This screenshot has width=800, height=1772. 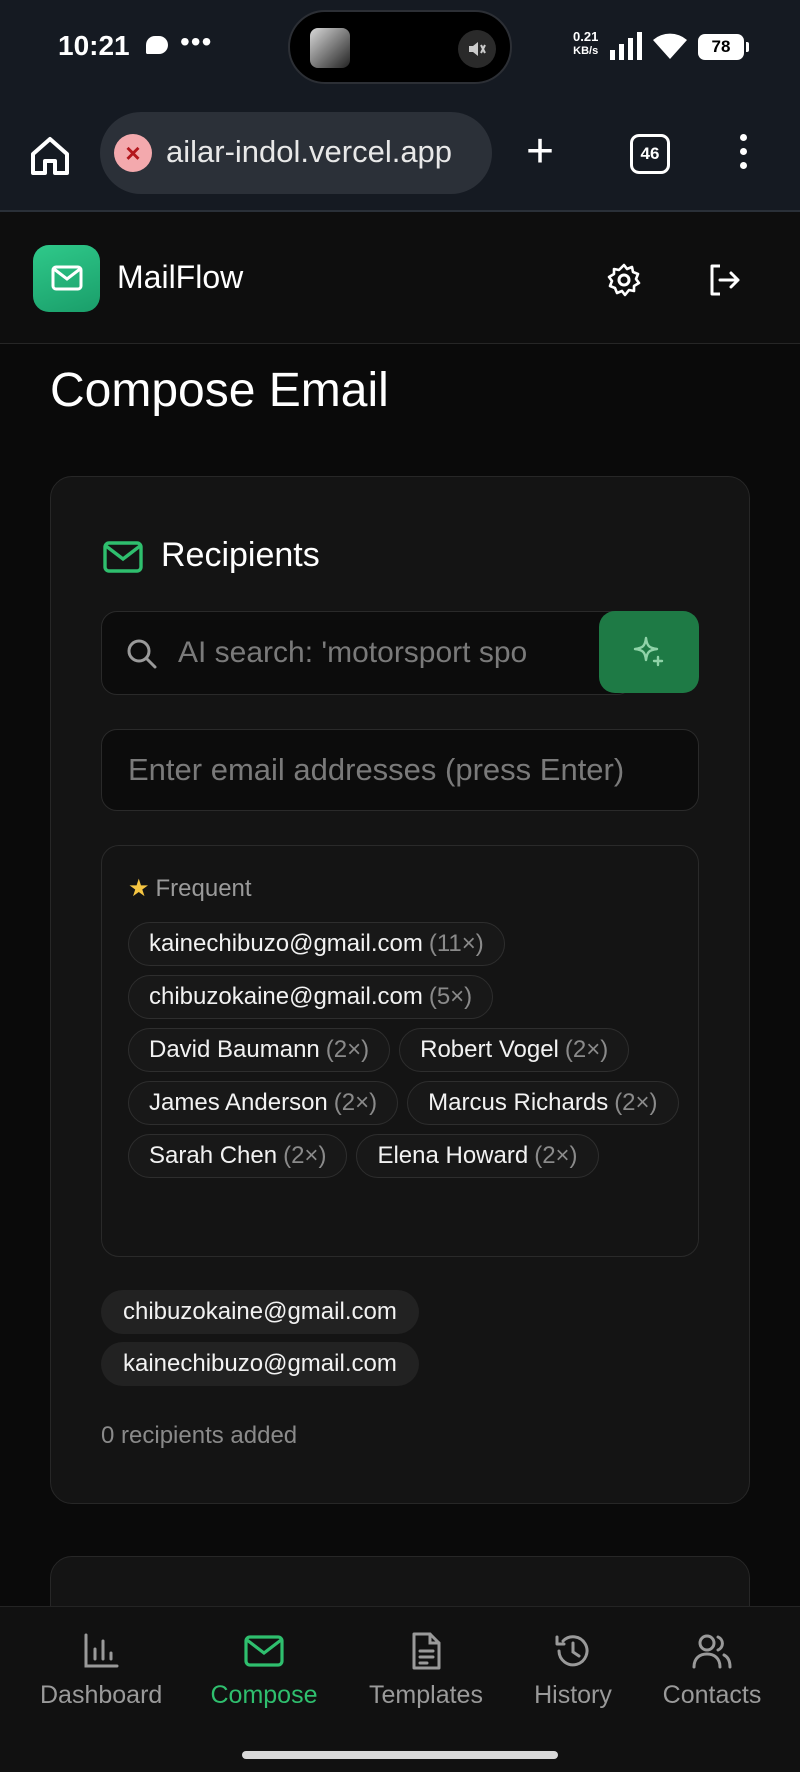 I want to click on page-title: Compose Email, so click(x=219, y=390).